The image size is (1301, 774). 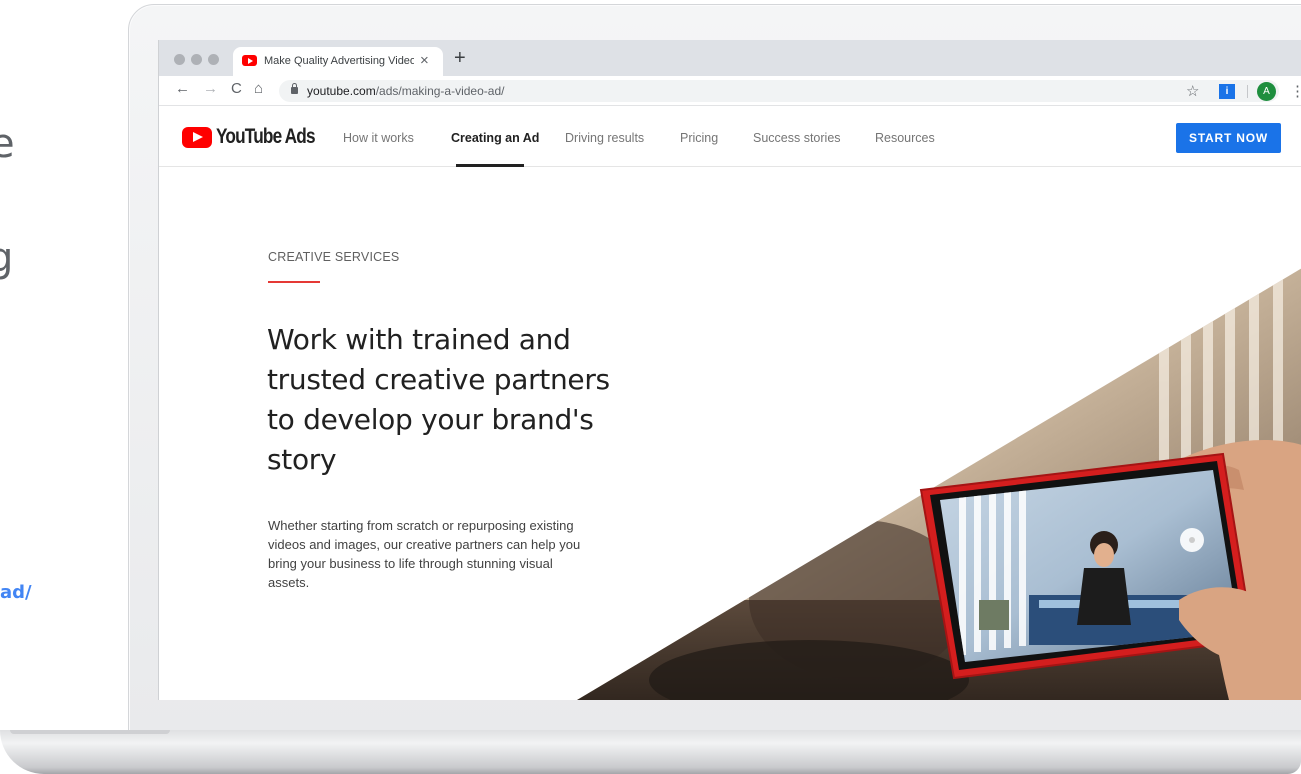 I want to click on nav-resources: Resources, so click(x=905, y=138).